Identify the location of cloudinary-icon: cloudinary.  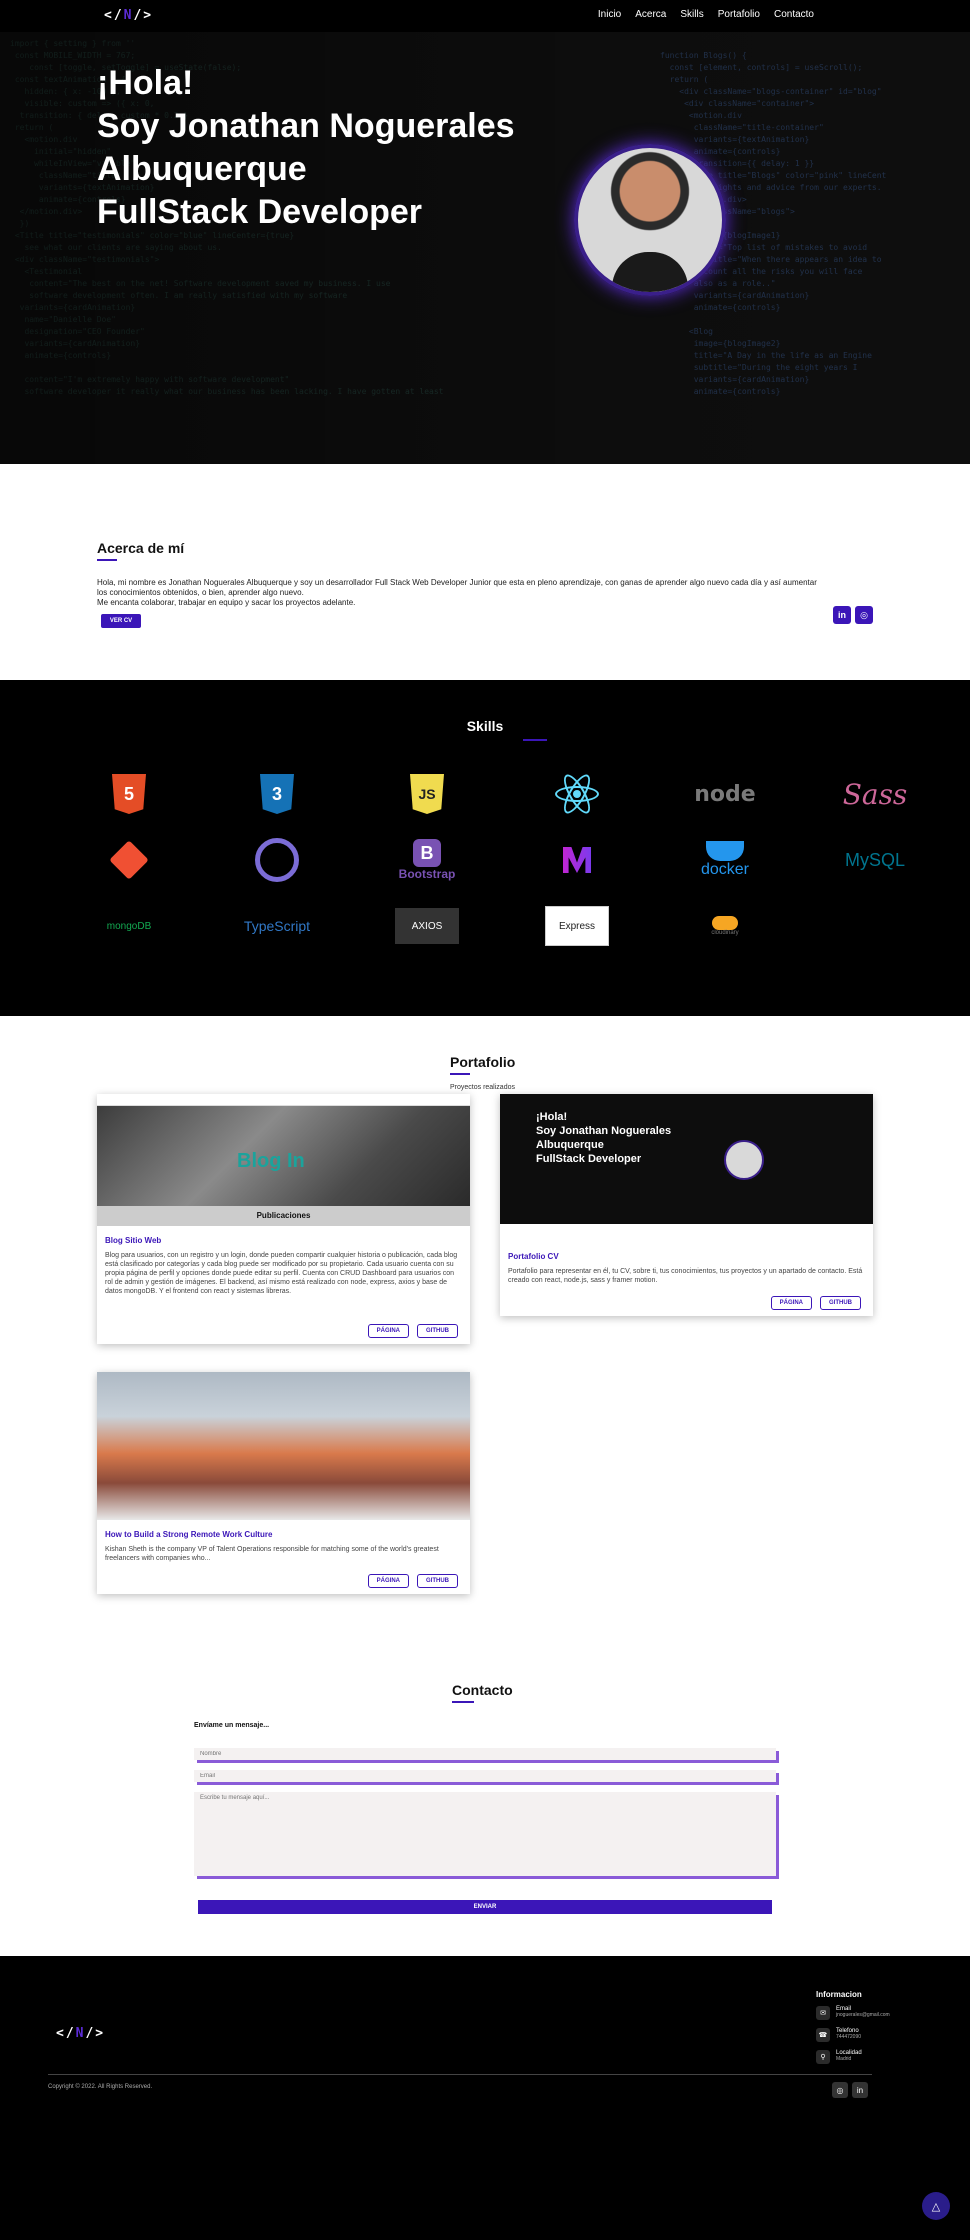
(725, 926).